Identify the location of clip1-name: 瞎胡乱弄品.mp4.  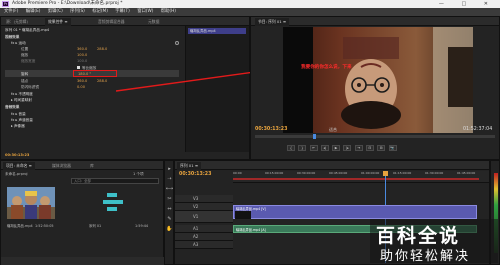
(20, 226).